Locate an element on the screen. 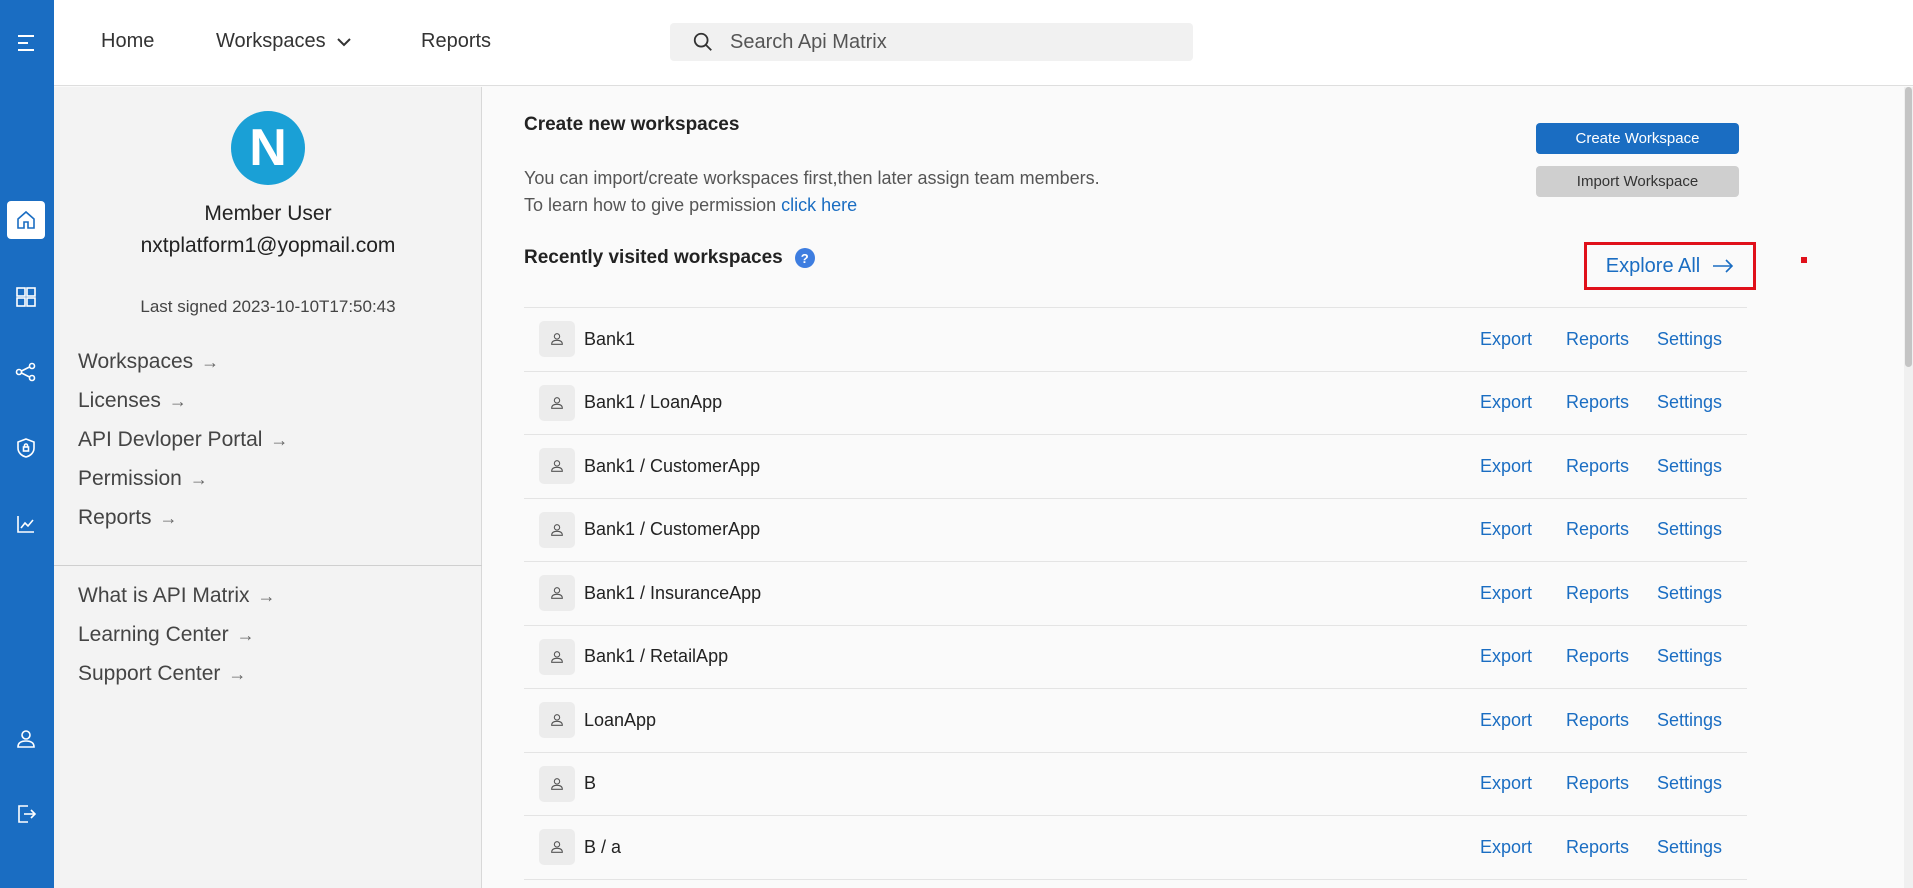 The width and height of the screenshot is (1913, 888). sidebar-link-licenses: Licenses → is located at coordinates (132, 401).